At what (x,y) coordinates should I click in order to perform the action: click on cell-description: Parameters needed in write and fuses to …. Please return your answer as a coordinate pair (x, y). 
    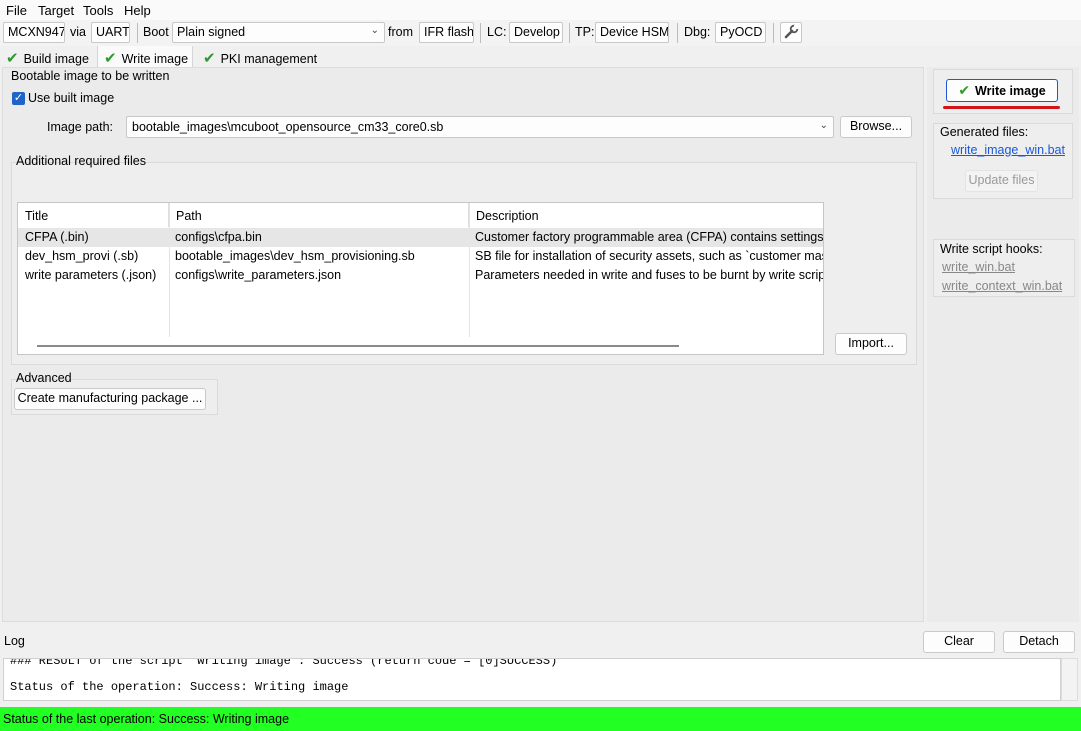
    Looking at the image, I should click on (649, 275).